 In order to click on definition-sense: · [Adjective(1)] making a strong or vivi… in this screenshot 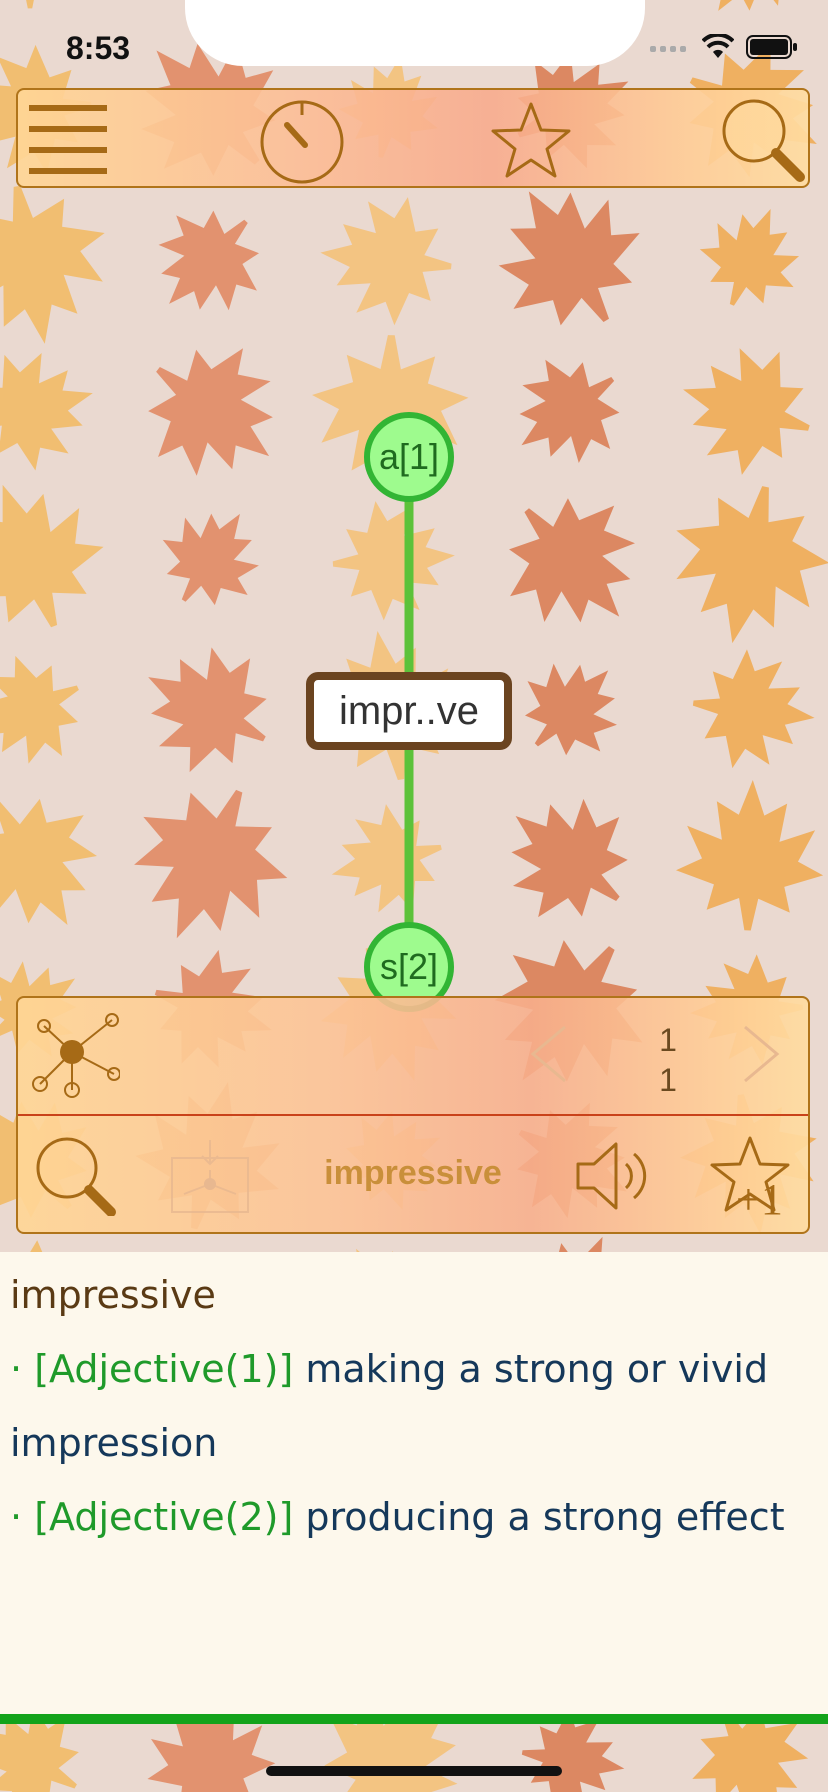, I will do `click(414, 1406)`.